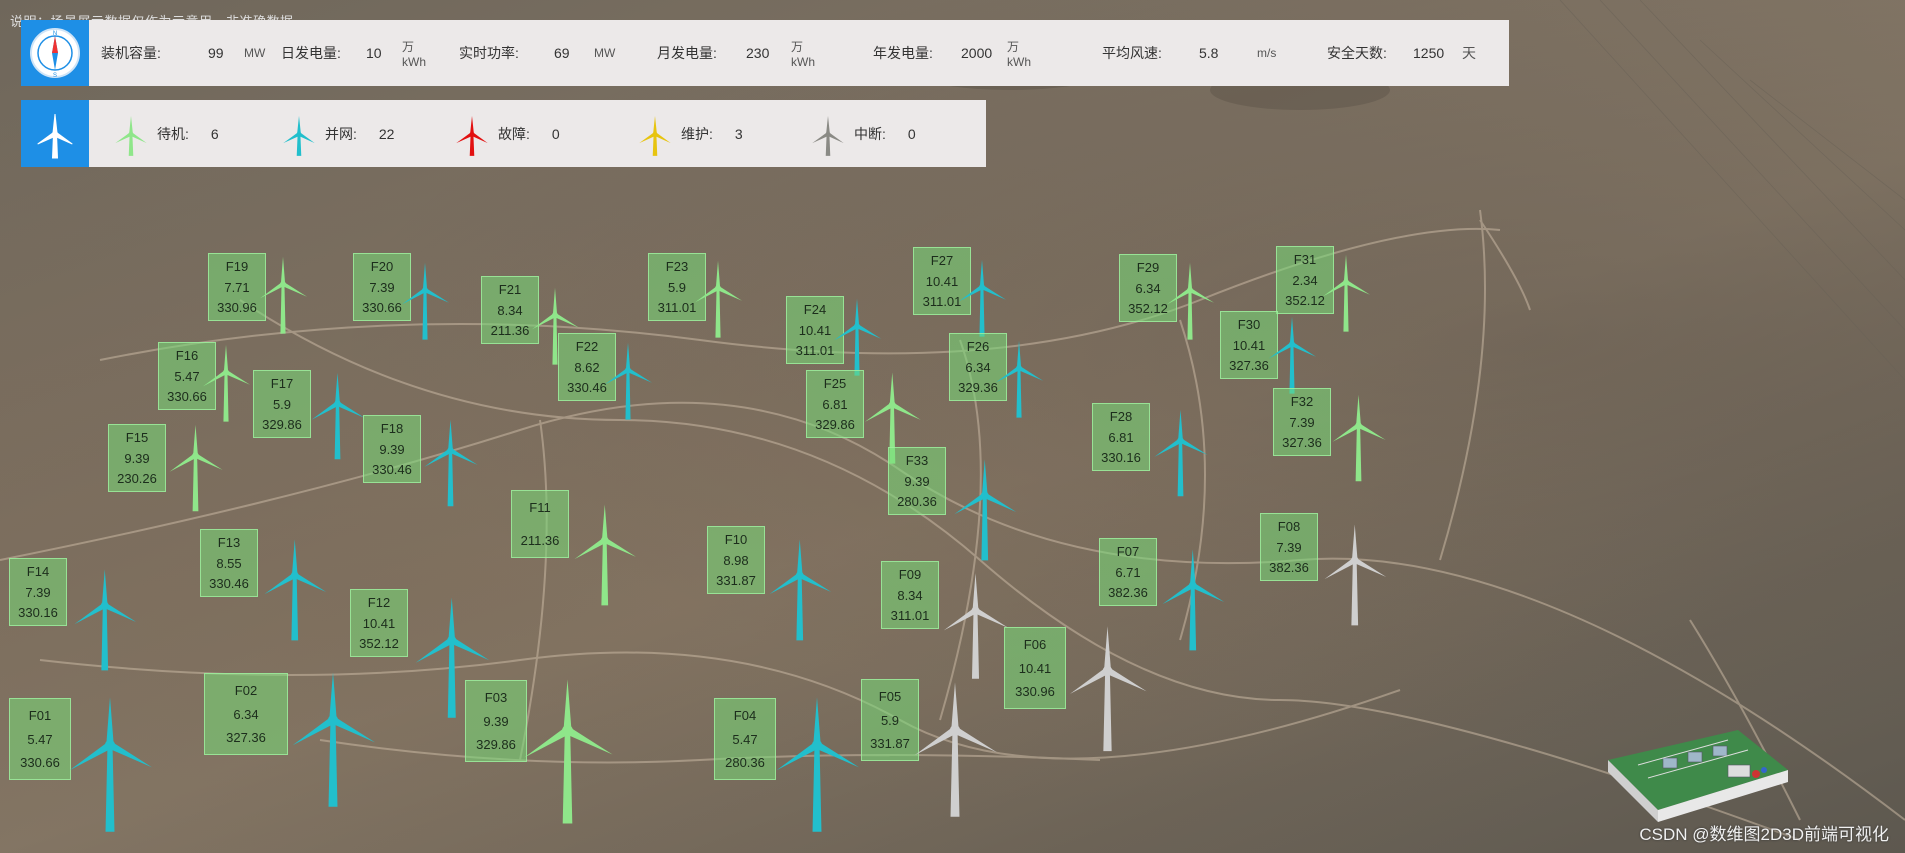 This screenshot has height=853, width=1905. I want to click on turbine-info-card: F15 9.39 230.26, so click(137, 458).